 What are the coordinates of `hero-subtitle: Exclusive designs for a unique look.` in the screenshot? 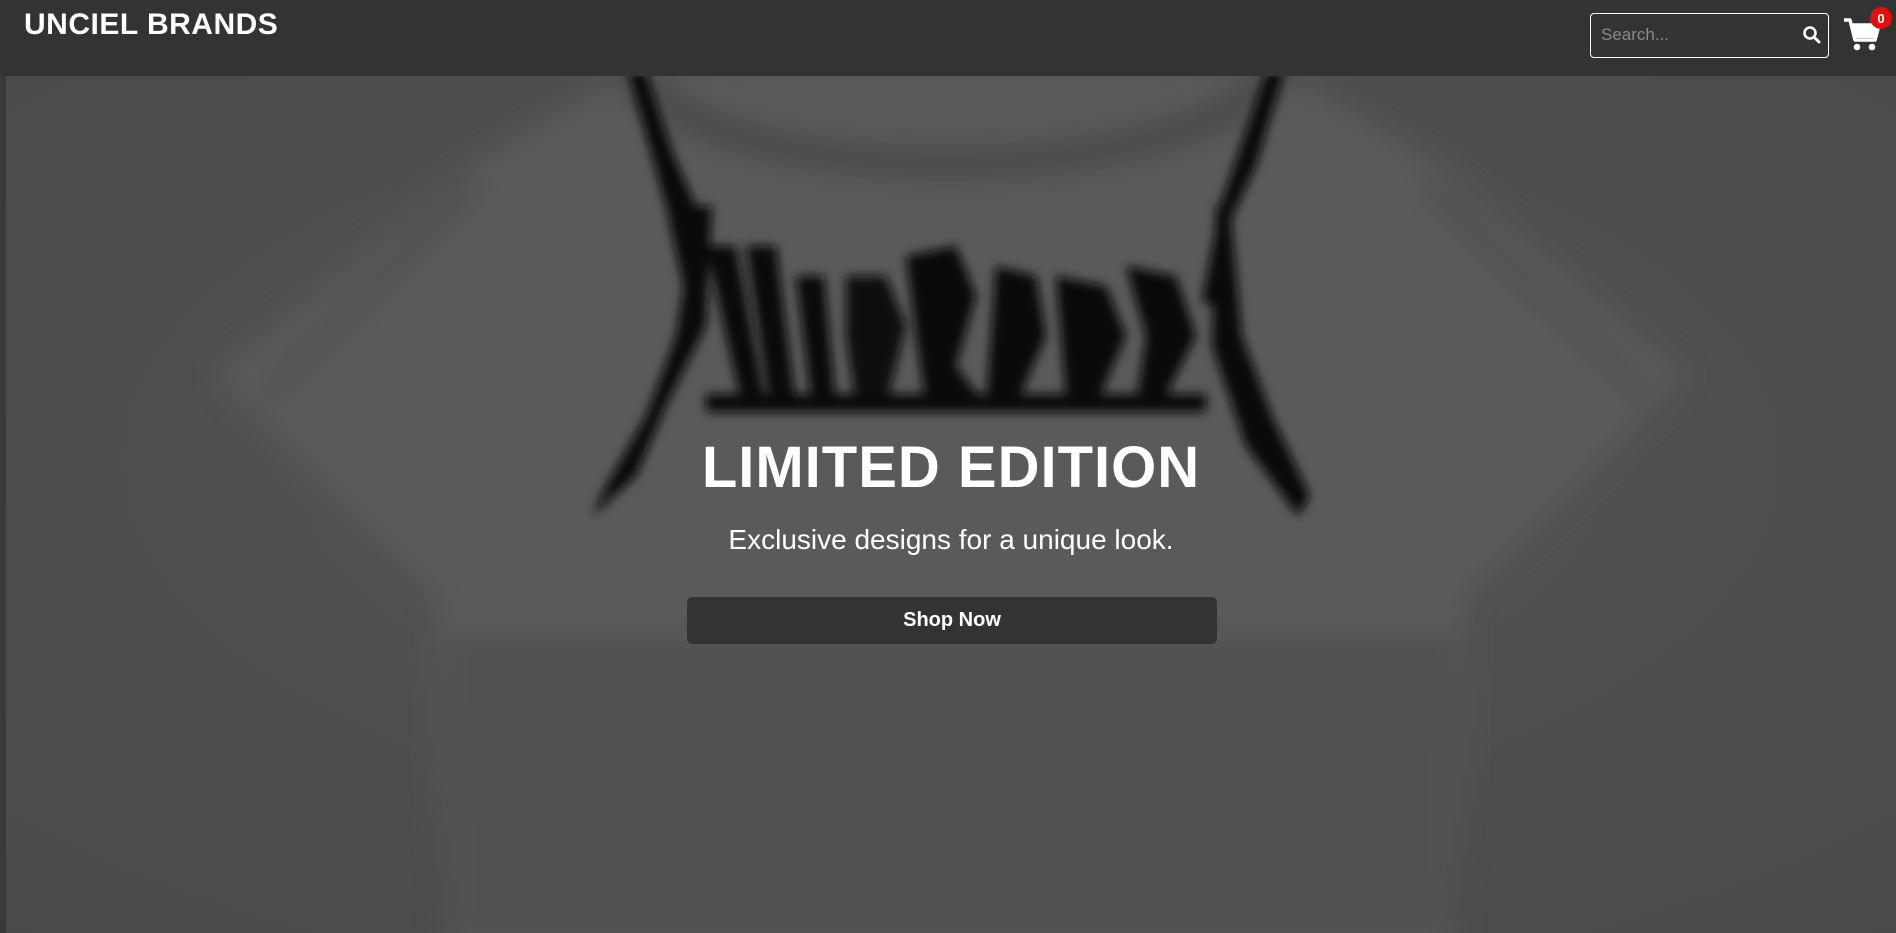 It's located at (951, 539).